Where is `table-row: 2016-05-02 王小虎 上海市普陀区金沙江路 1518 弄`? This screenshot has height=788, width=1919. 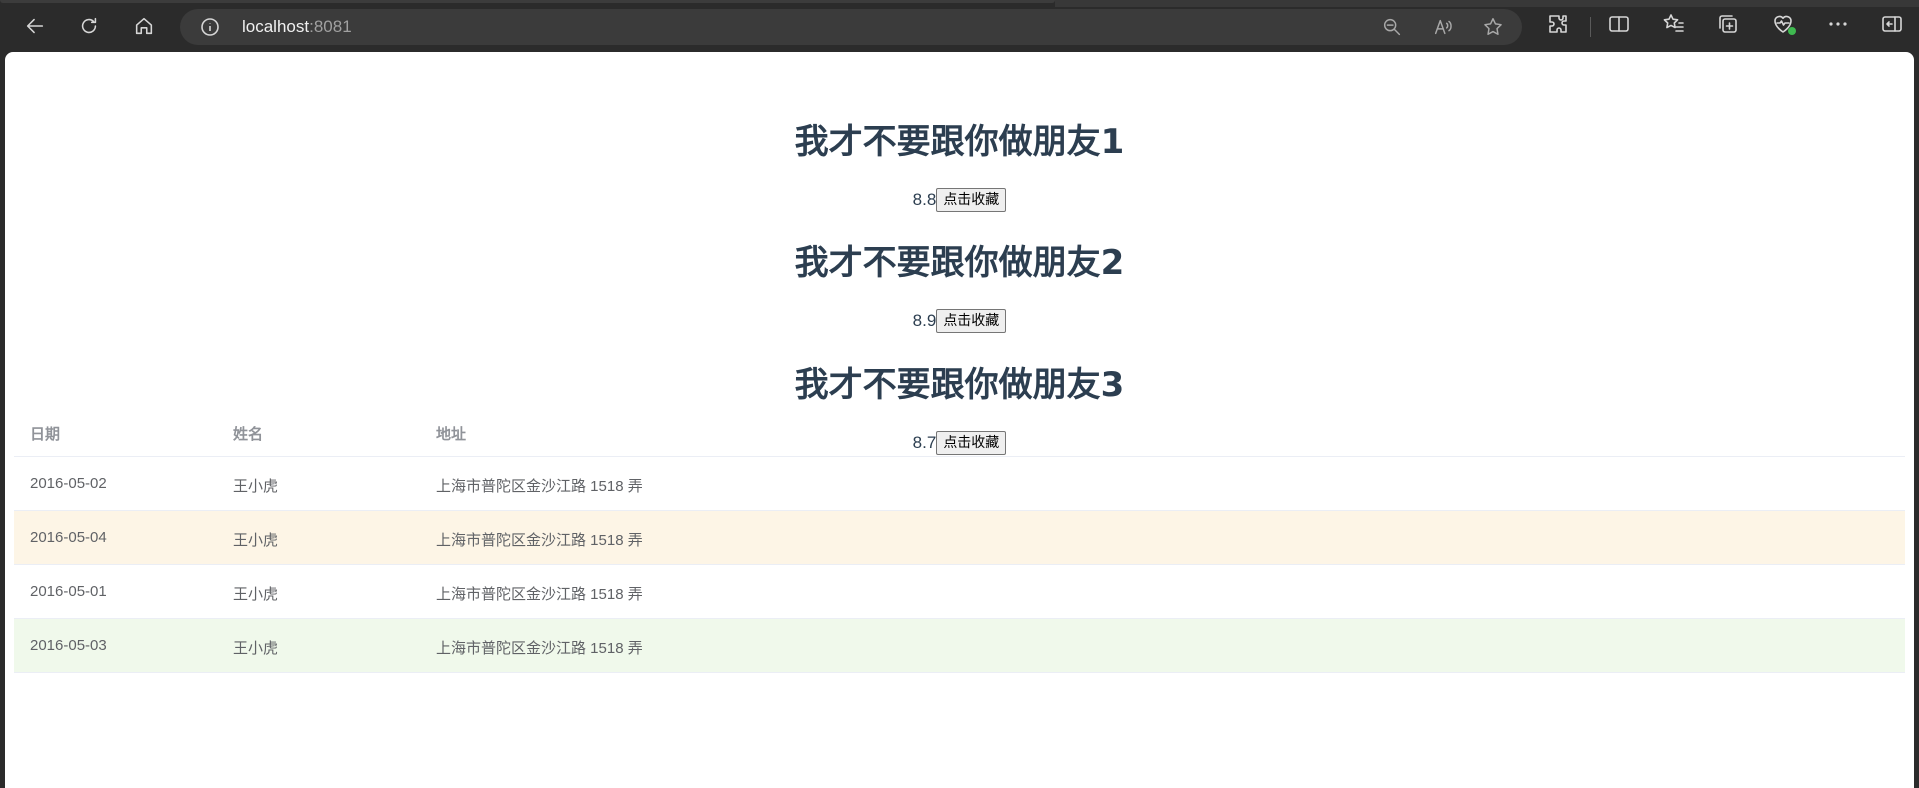 table-row: 2016-05-02 王小虎 上海市普陀区金沙江路 1518 弄 is located at coordinates (959, 484).